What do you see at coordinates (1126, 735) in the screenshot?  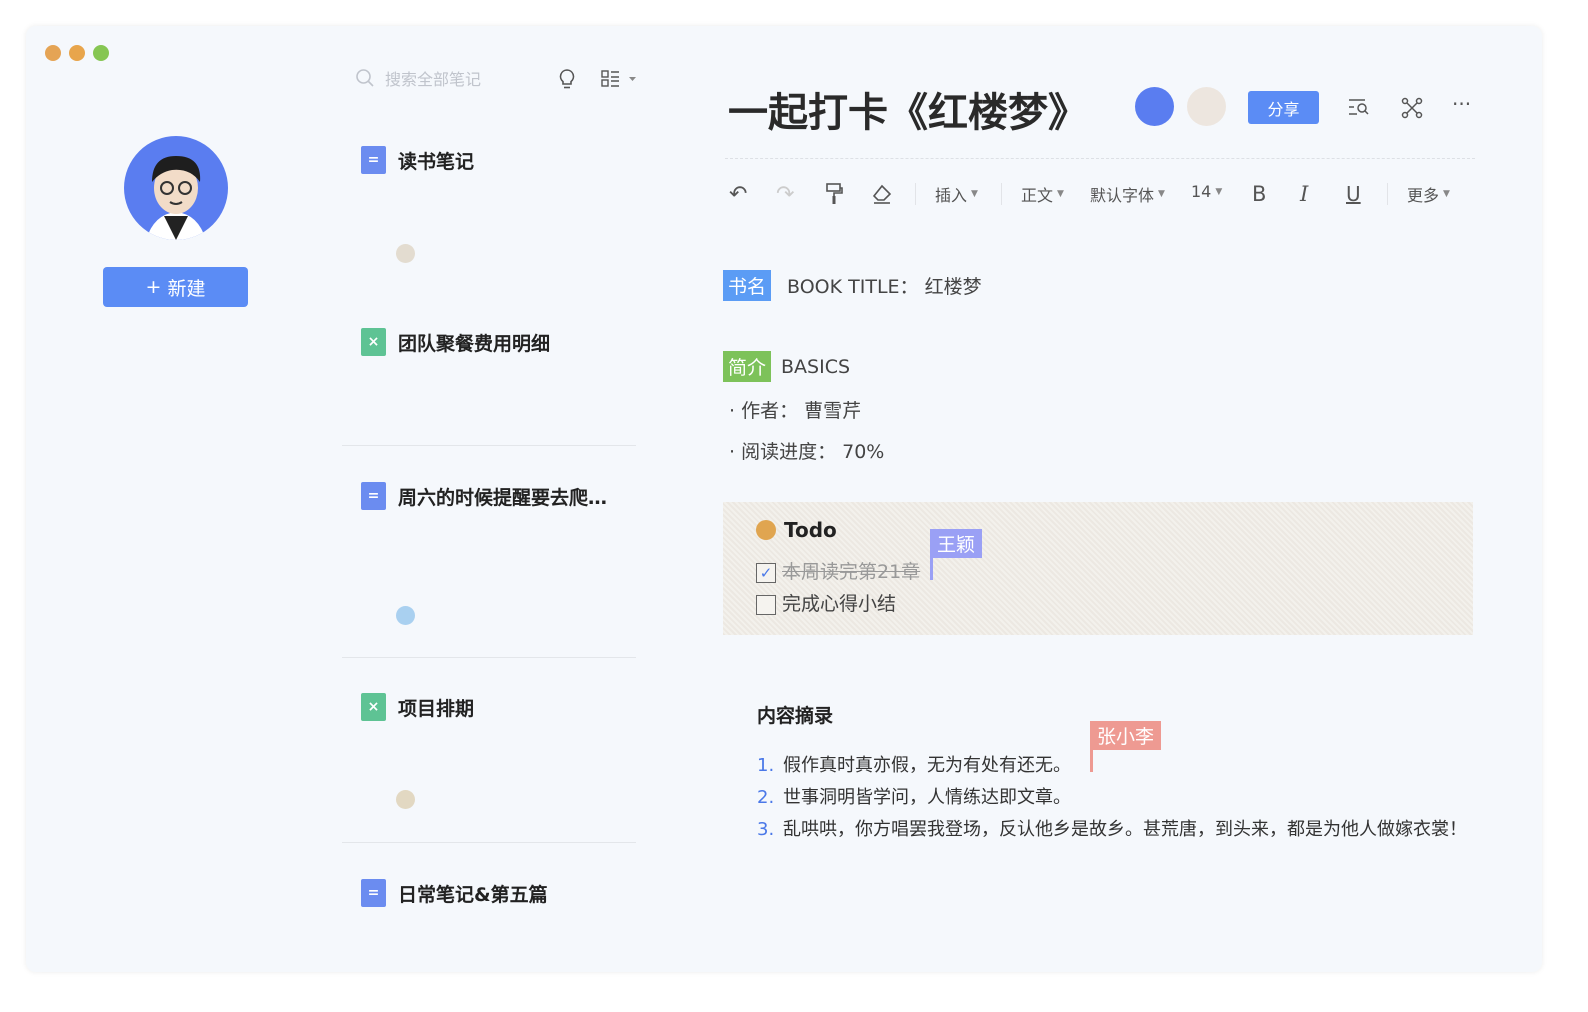 I see `collaborator-cursor-label: 张小李` at bounding box center [1126, 735].